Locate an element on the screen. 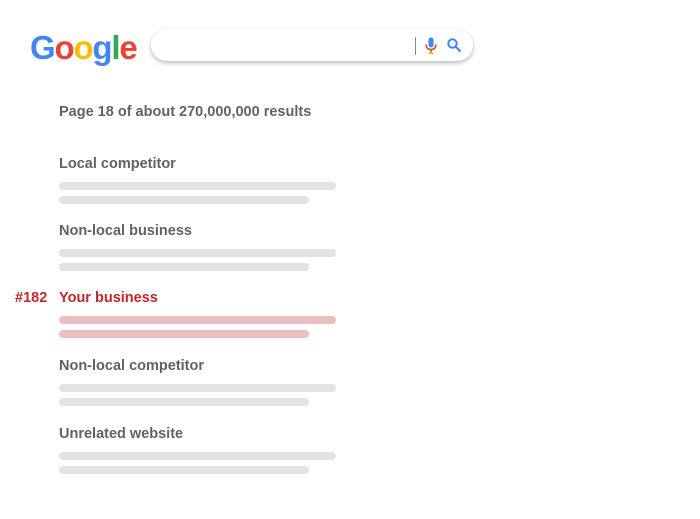 This screenshot has width=700, height=519. result-title: Local competitor is located at coordinates (117, 164).